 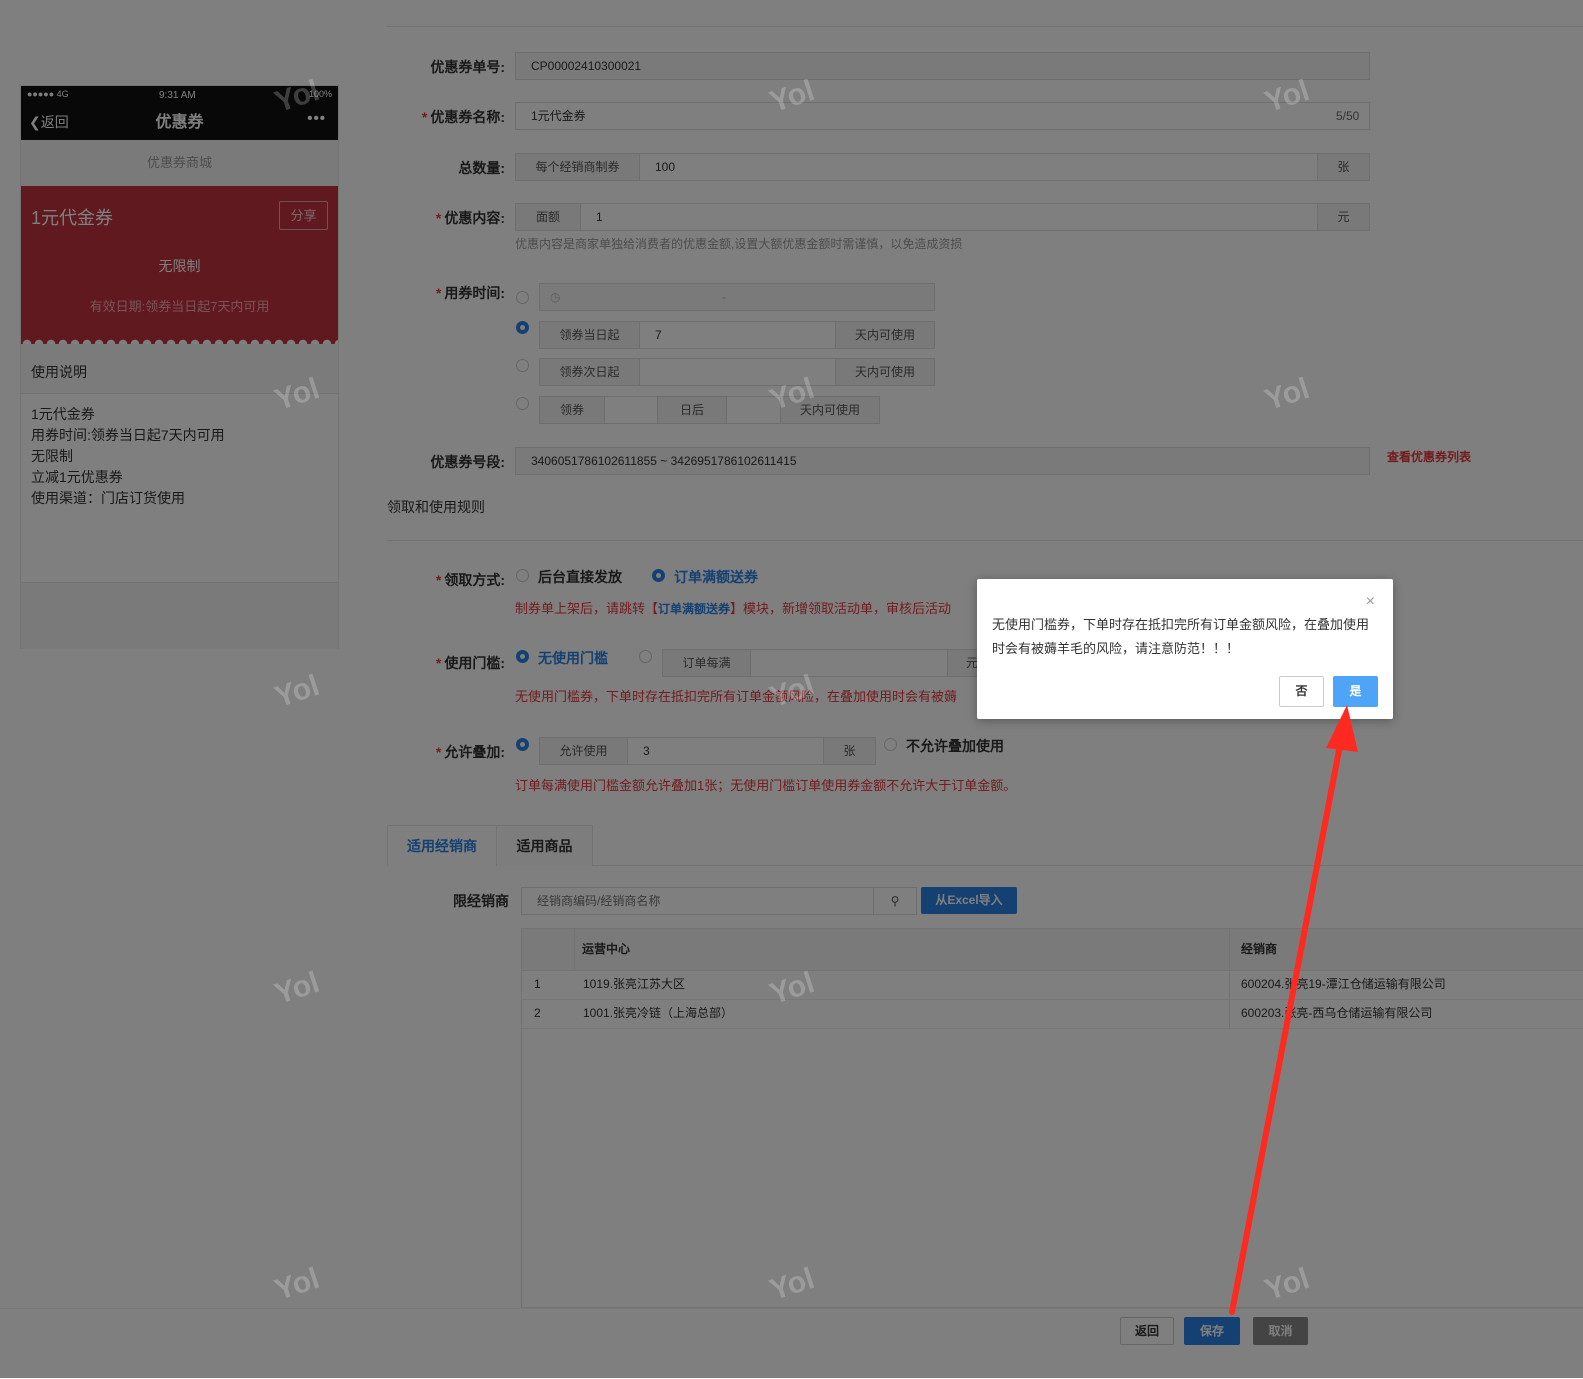 What do you see at coordinates (1342, 728) in the screenshot?
I see `arrow-head` at bounding box center [1342, 728].